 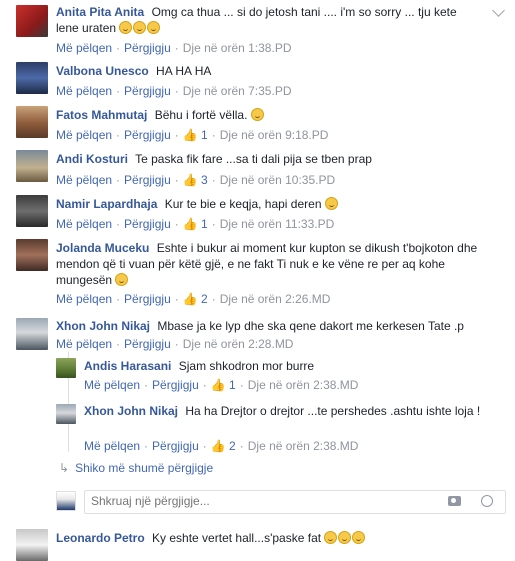 I want to click on camera-icon, so click(x=454, y=501).